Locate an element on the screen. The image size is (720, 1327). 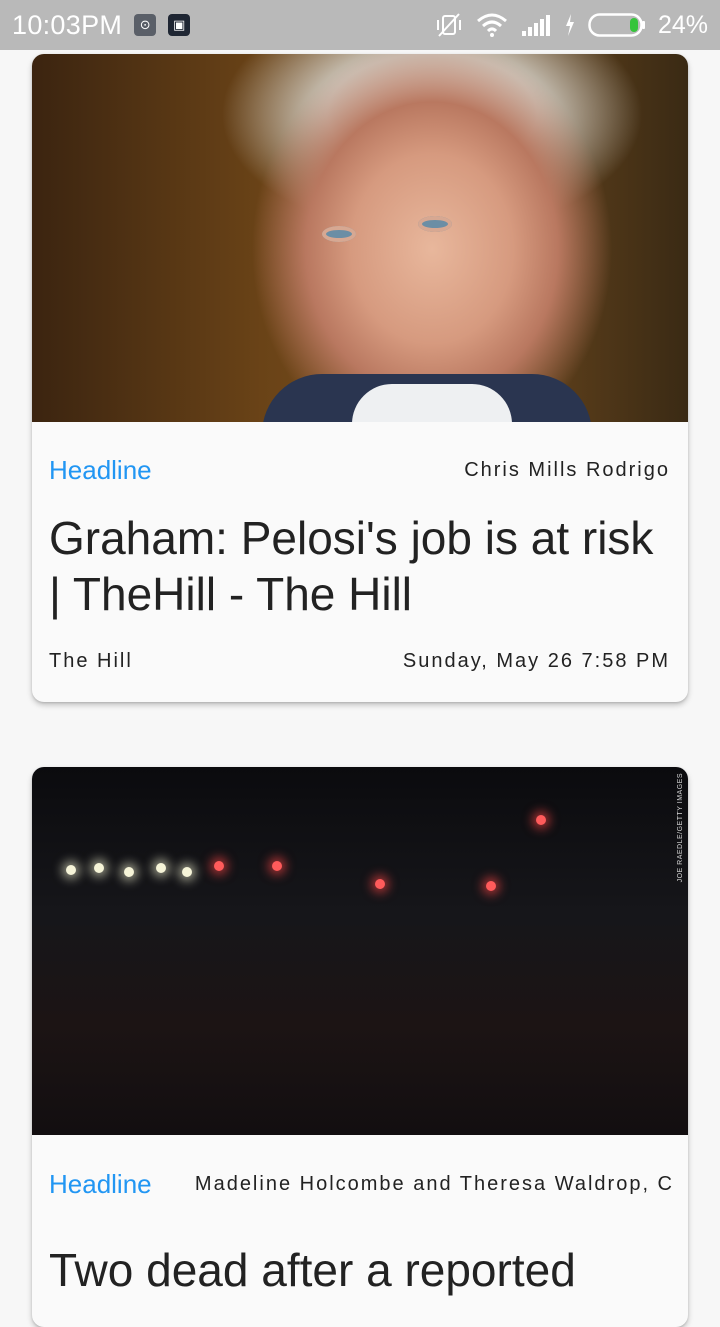
portrait-eye-left is located at coordinates (339, 234).